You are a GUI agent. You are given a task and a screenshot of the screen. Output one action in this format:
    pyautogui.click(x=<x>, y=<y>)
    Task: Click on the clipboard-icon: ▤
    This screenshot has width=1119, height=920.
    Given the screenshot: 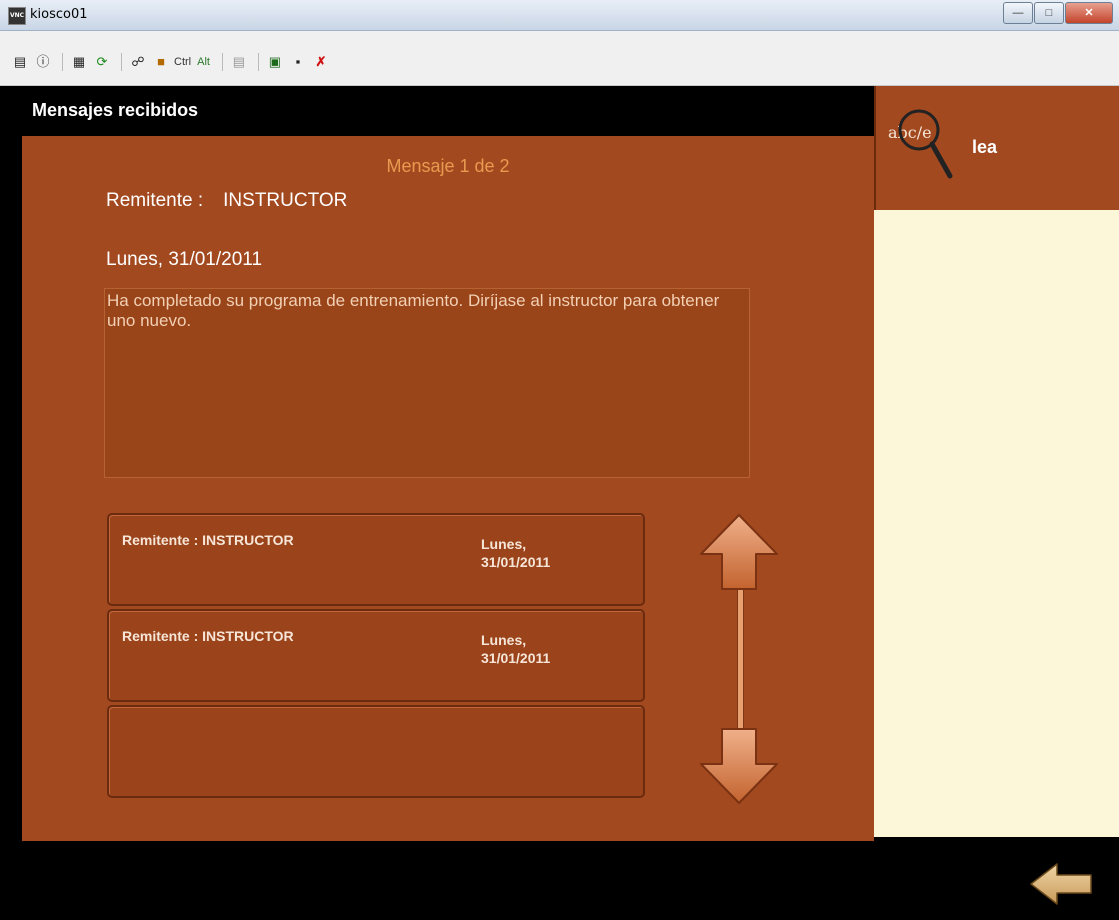 What is the action you would take?
    pyautogui.click(x=239, y=62)
    